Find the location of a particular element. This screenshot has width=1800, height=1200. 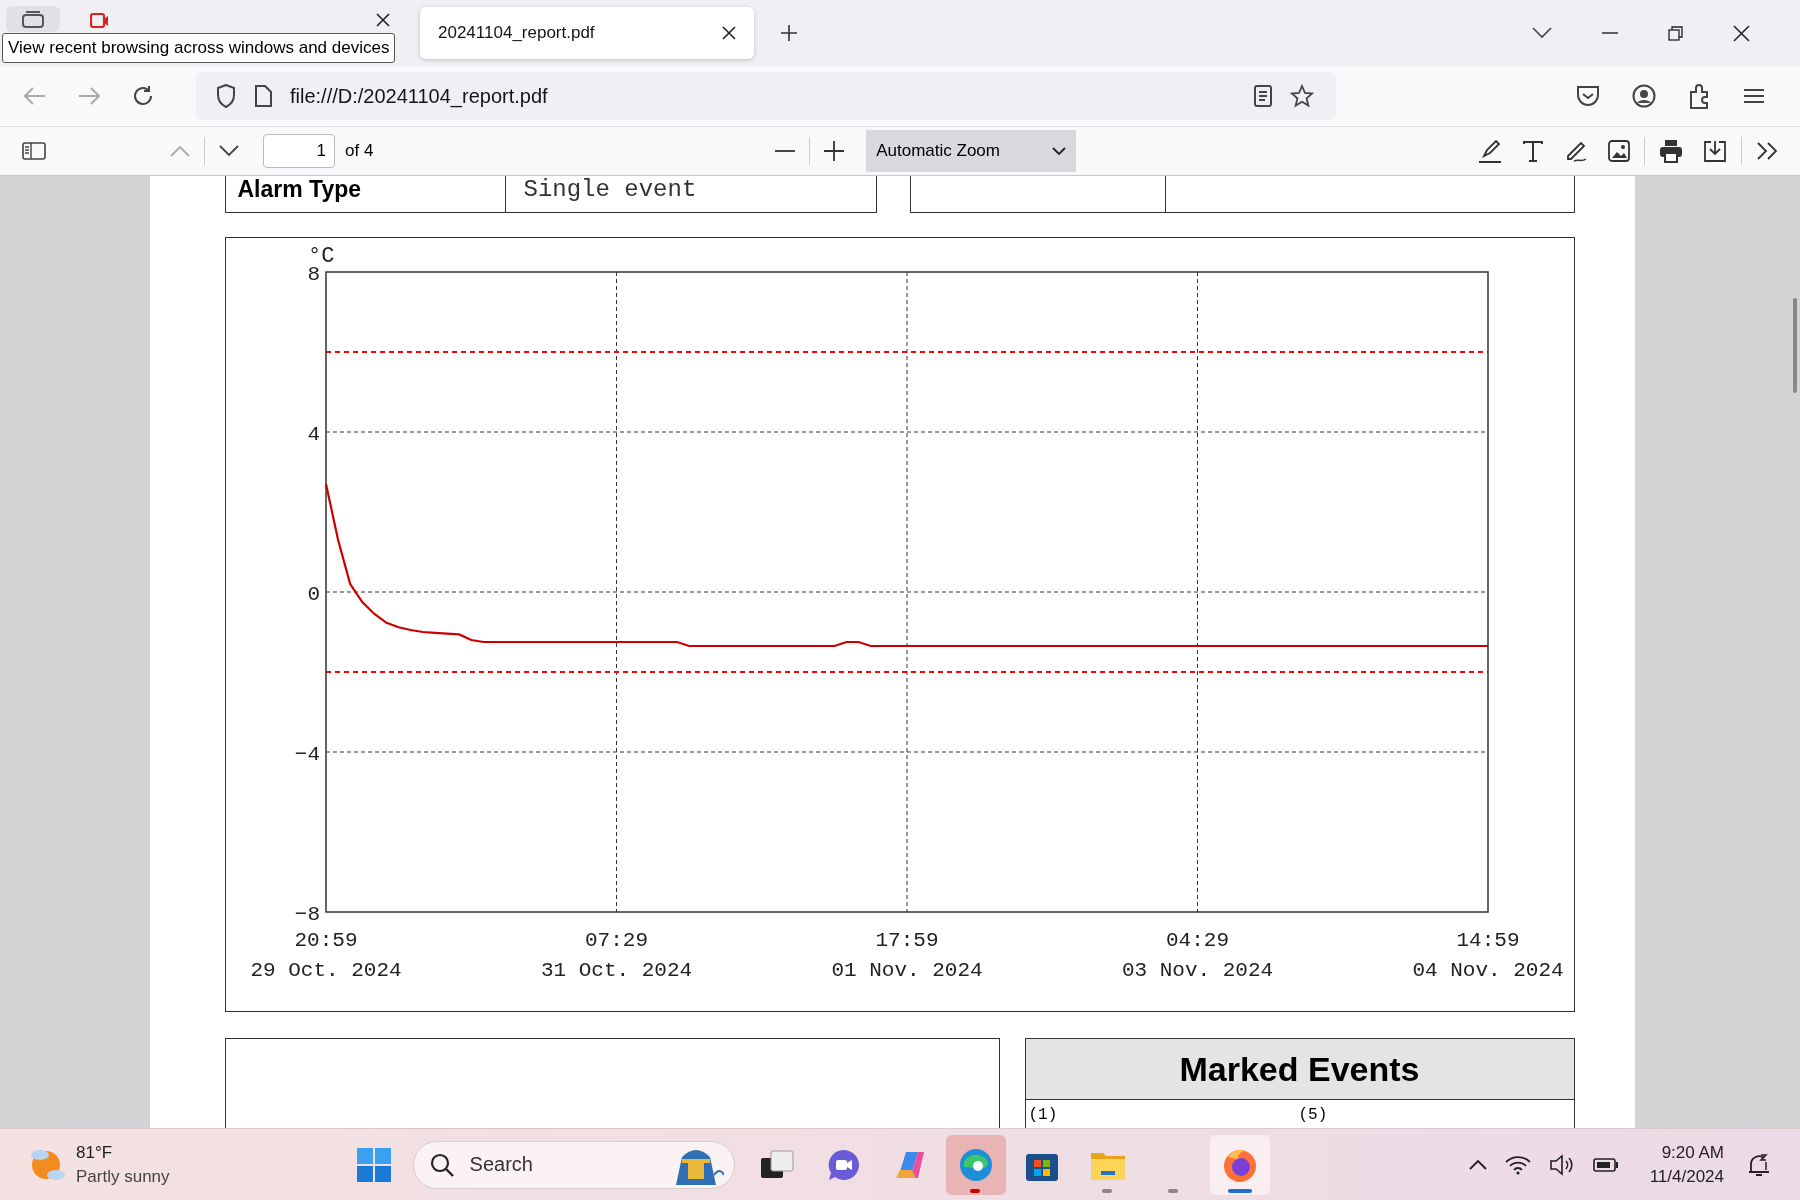

page-number-field: 1 is located at coordinates (299, 151).